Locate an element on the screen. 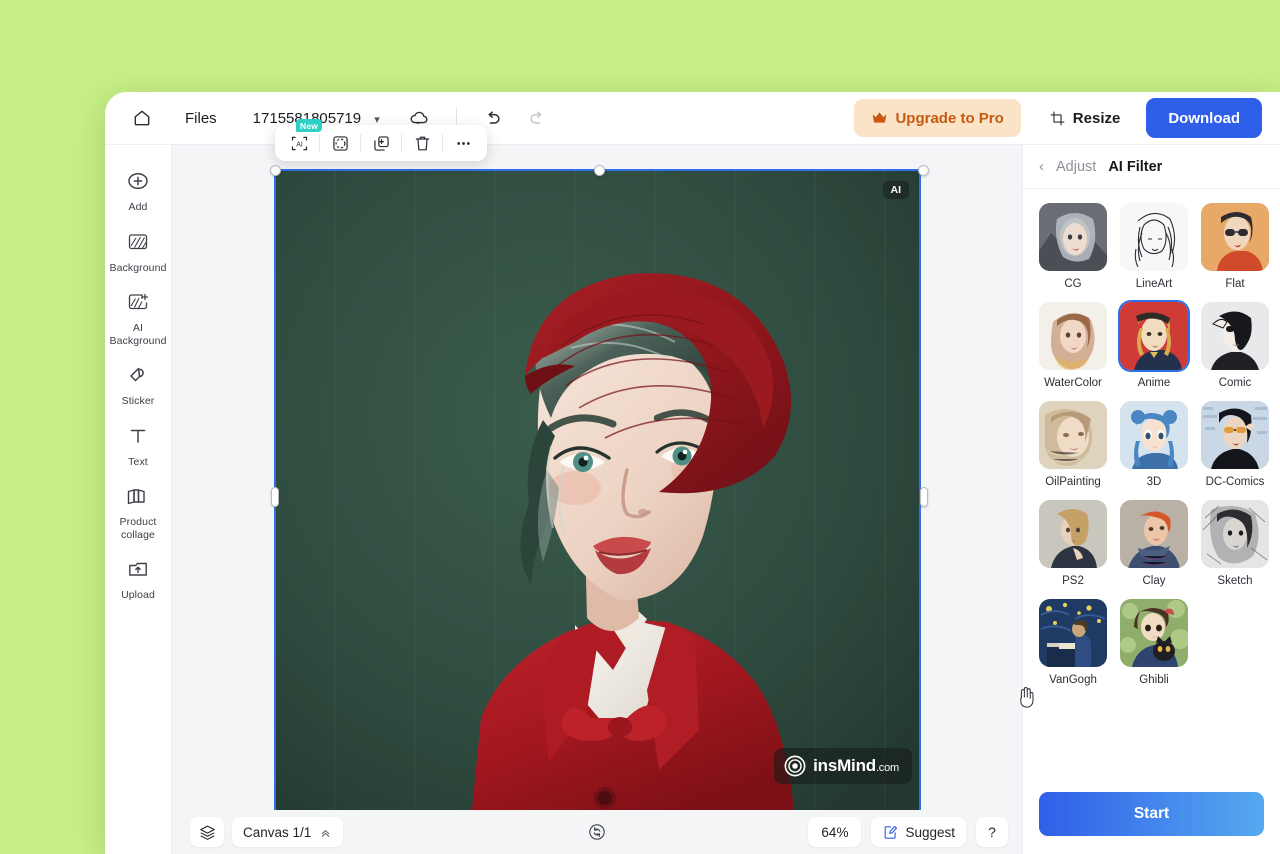  home-icon is located at coordinates (142, 118).